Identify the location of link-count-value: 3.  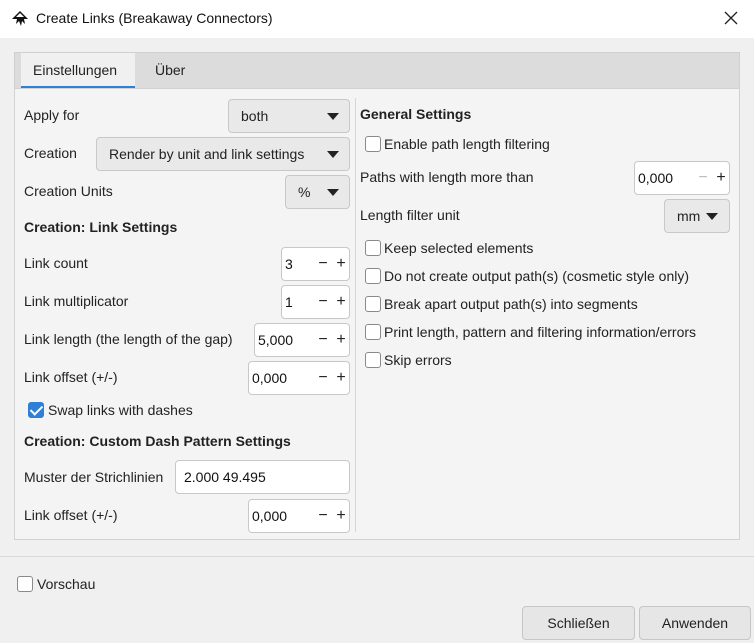
(289, 264).